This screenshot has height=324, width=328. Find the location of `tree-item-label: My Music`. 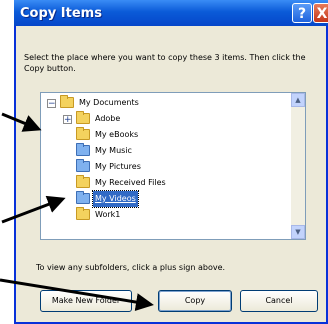

tree-item-label: My Music is located at coordinates (113, 150).